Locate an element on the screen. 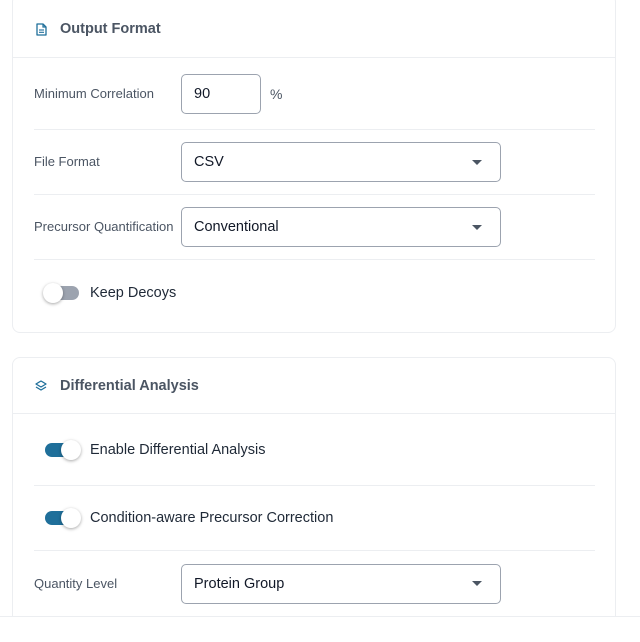 This screenshot has width=640, height=642. output-format-title: Output Format is located at coordinates (110, 29).